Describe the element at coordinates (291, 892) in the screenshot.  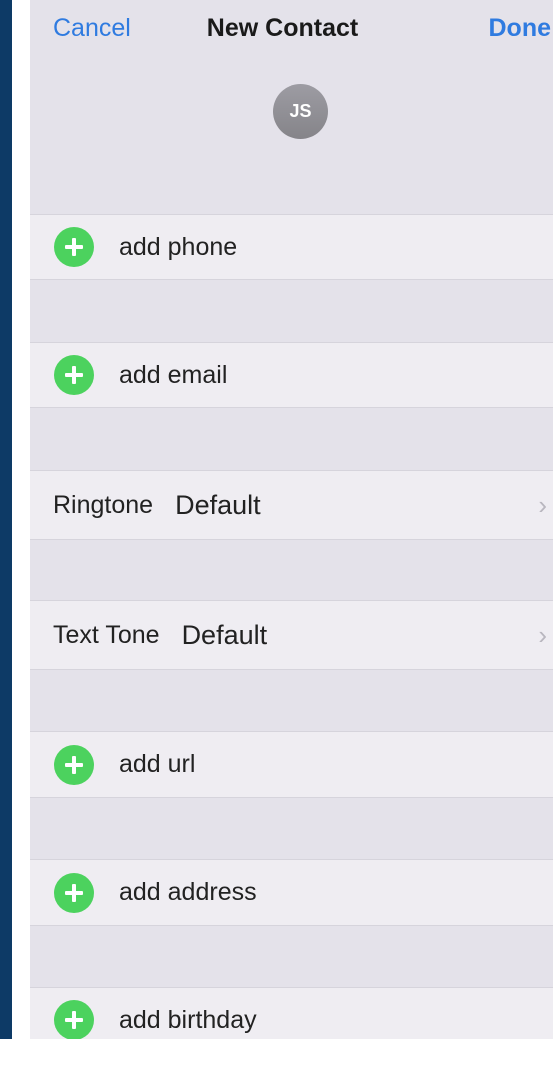
I see `add-address-row: add address` at that location.